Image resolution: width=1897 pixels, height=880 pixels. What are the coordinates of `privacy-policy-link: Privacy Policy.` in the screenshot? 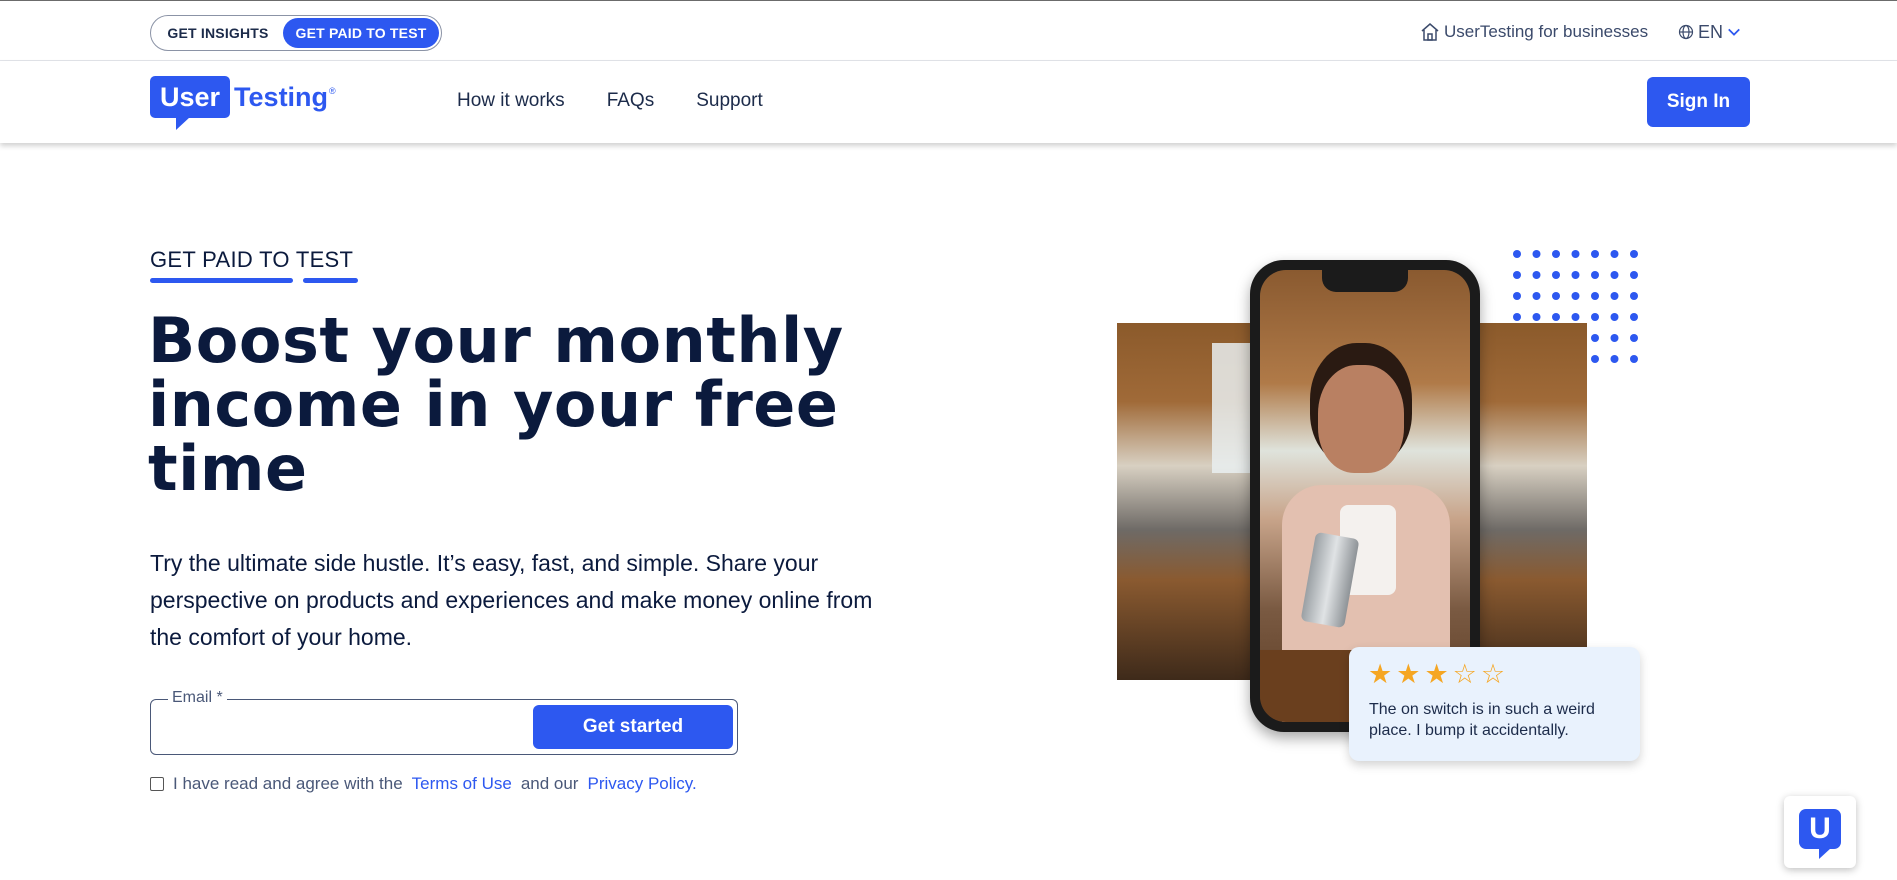 It's located at (641, 784).